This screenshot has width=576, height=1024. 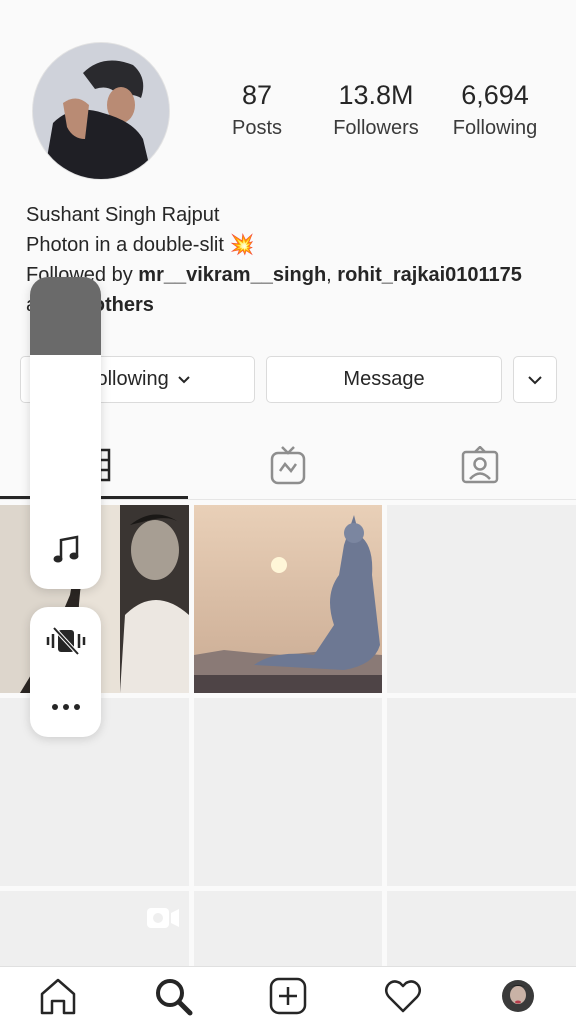 I want to click on bottom-navigation, so click(x=288, y=995).